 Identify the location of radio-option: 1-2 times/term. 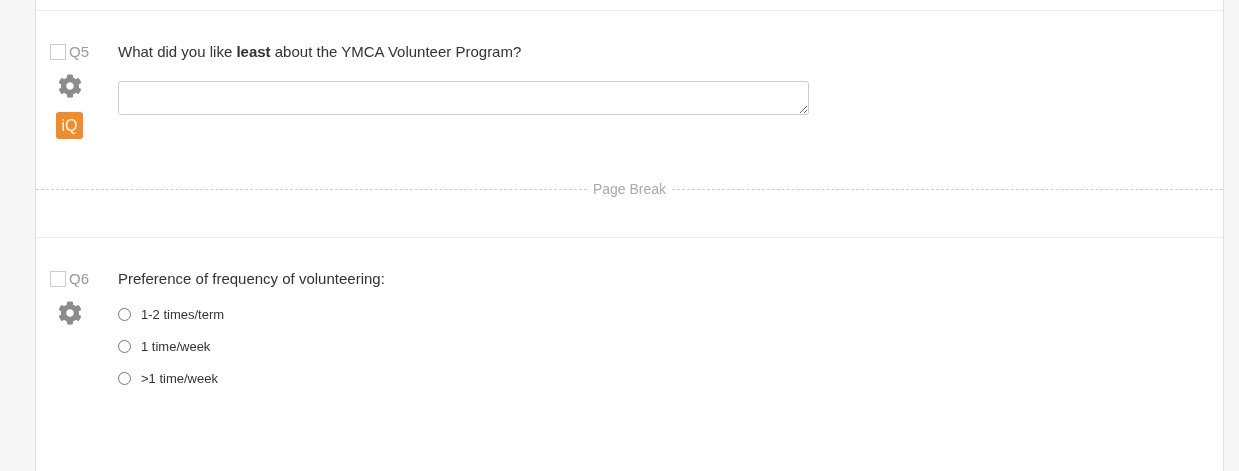
(670, 314).